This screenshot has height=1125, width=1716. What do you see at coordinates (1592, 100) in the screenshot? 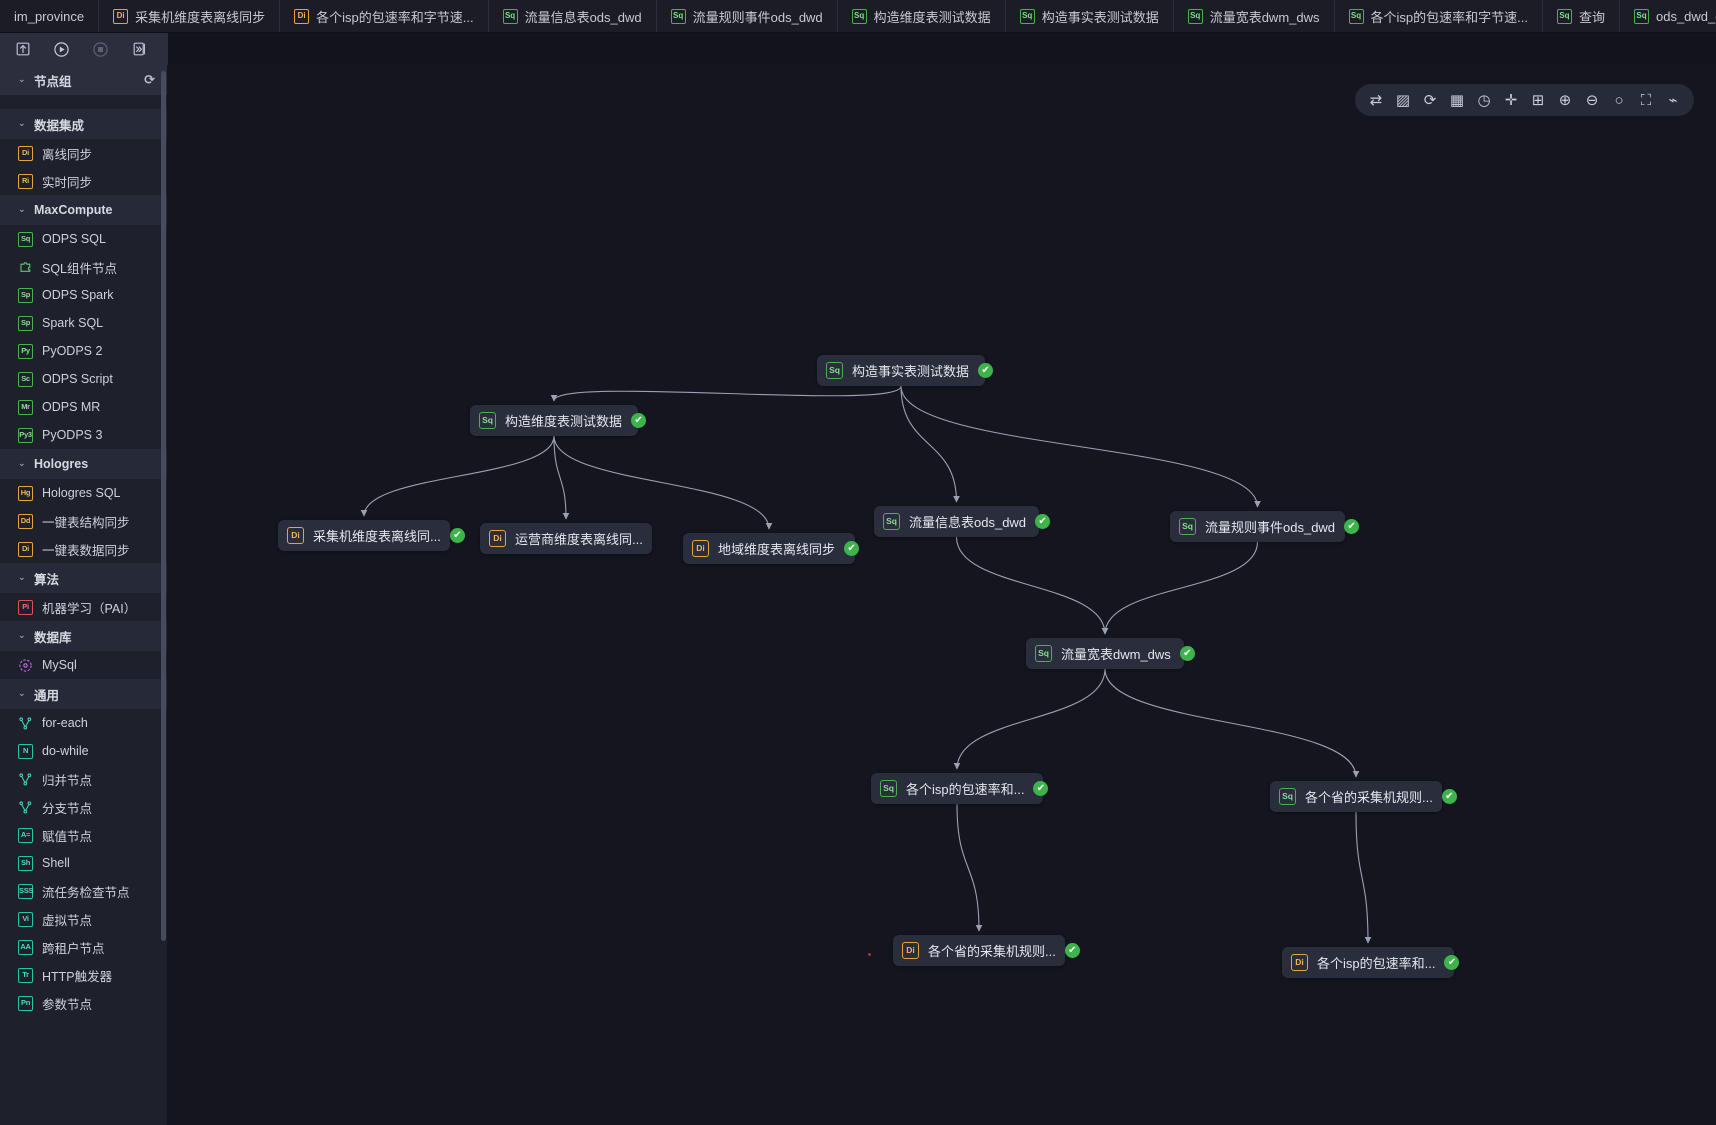
I see `zoom-out-icon: ⊖` at bounding box center [1592, 100].